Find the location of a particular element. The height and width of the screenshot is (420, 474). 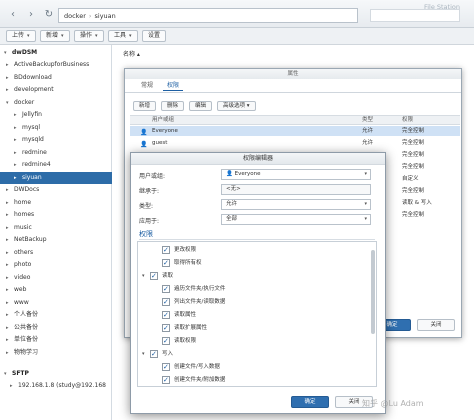

permission-item: 读取权限 is located at coordinates (255, 341).